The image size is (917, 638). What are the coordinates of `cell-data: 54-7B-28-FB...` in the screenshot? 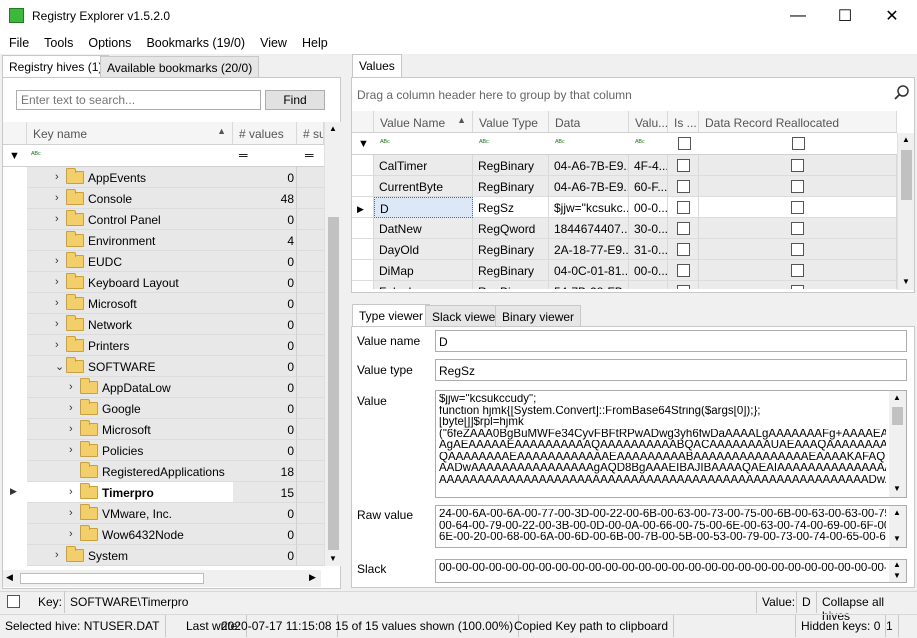 It's located at (589, 285).